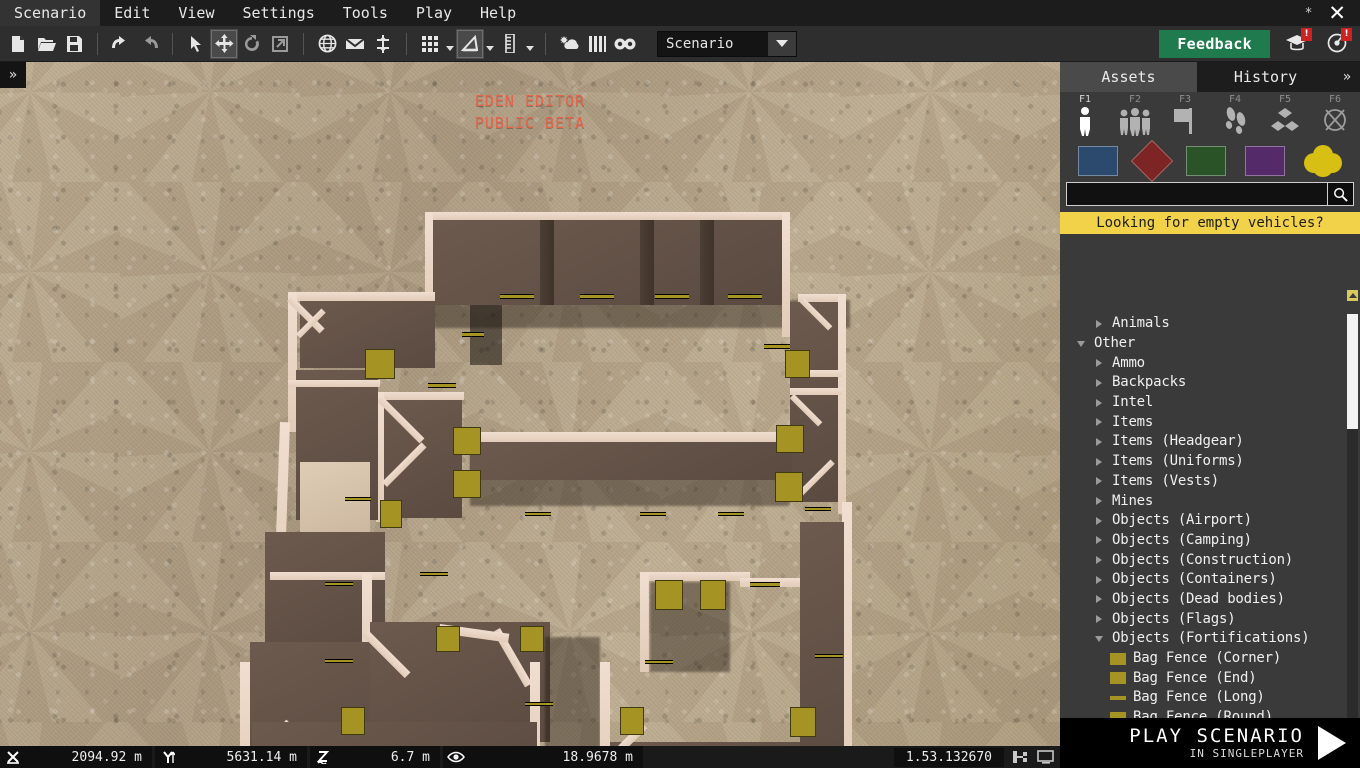 The image size is (1360, 768). Describe the element at coordinates (1298, 42) in the screenshot. I see `feedback-tracker-button: !` at that location.